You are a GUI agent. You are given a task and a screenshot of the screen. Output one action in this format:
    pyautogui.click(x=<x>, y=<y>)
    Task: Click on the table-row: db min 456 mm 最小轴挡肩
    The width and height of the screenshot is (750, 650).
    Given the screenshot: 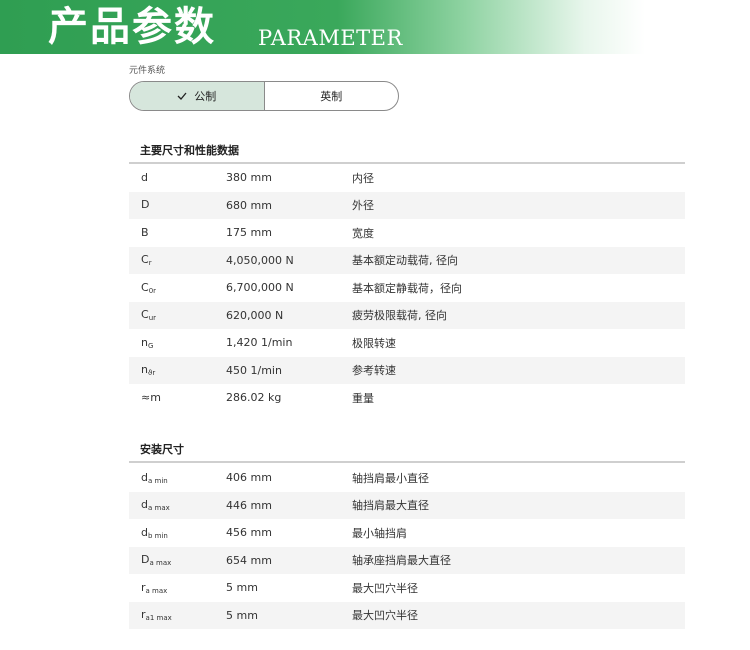 What is the action you would take?
    pyautogui.click(x=407, y=533)
    